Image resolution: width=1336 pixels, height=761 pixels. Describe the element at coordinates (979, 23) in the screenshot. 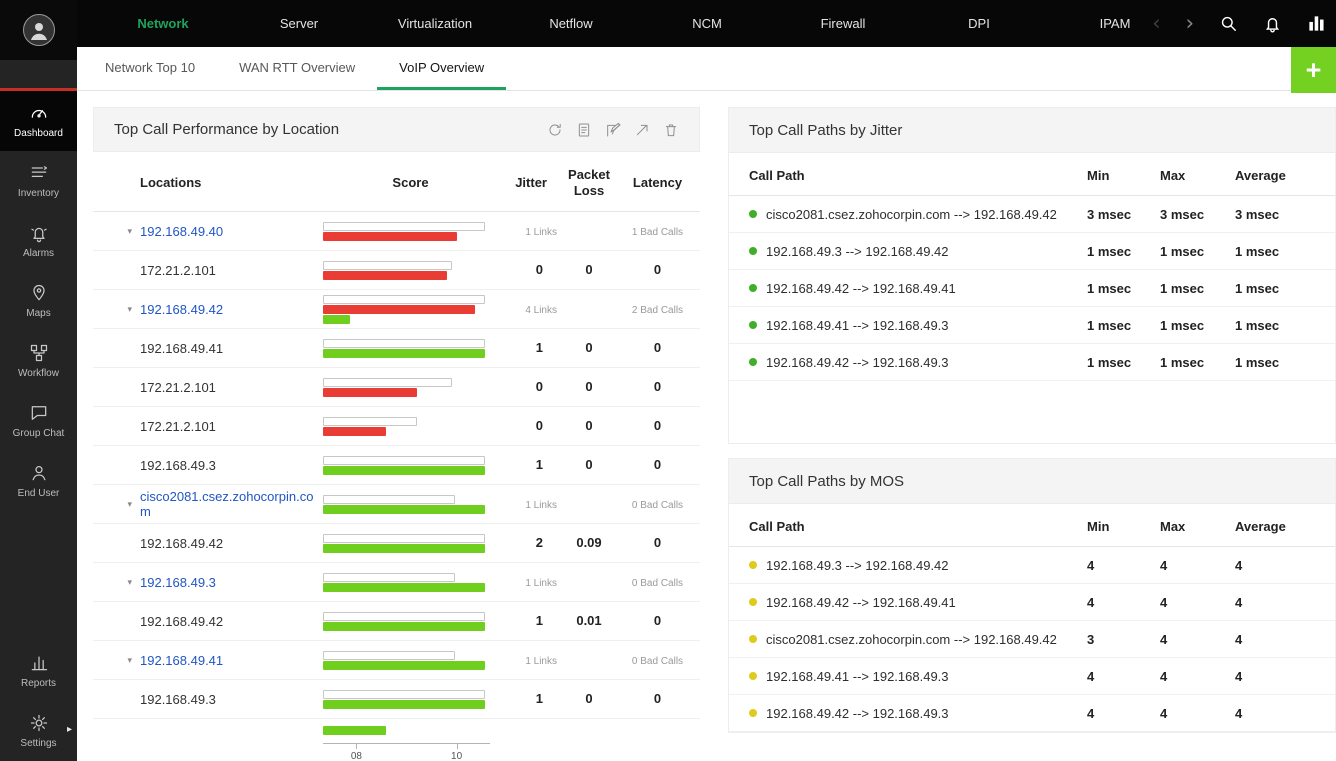

I see `nav-item-dpi: DPI` at that location.